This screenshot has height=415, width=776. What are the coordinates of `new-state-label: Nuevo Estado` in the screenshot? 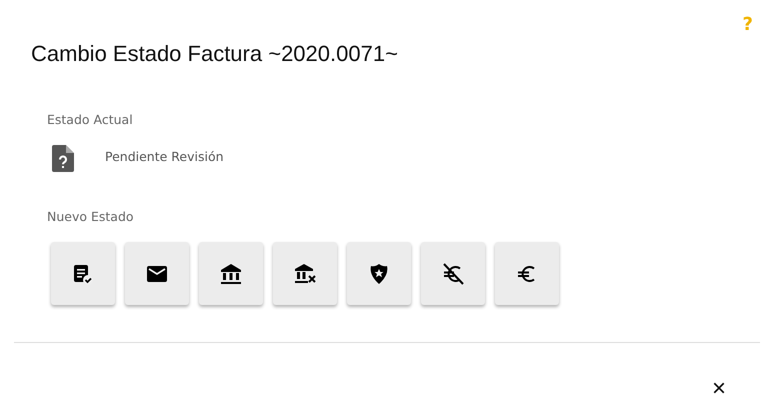 It's located at (90, 216).